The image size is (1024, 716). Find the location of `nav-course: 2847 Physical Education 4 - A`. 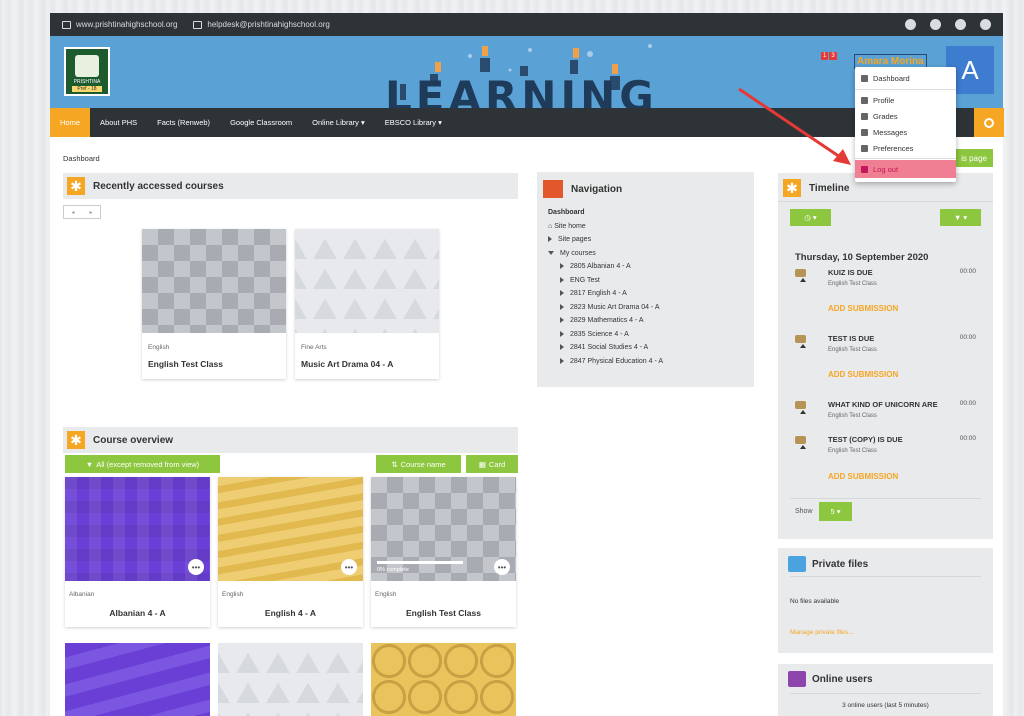

nav-course: 2847 Physical Education 4 - A is located at coordinates (651, 362).